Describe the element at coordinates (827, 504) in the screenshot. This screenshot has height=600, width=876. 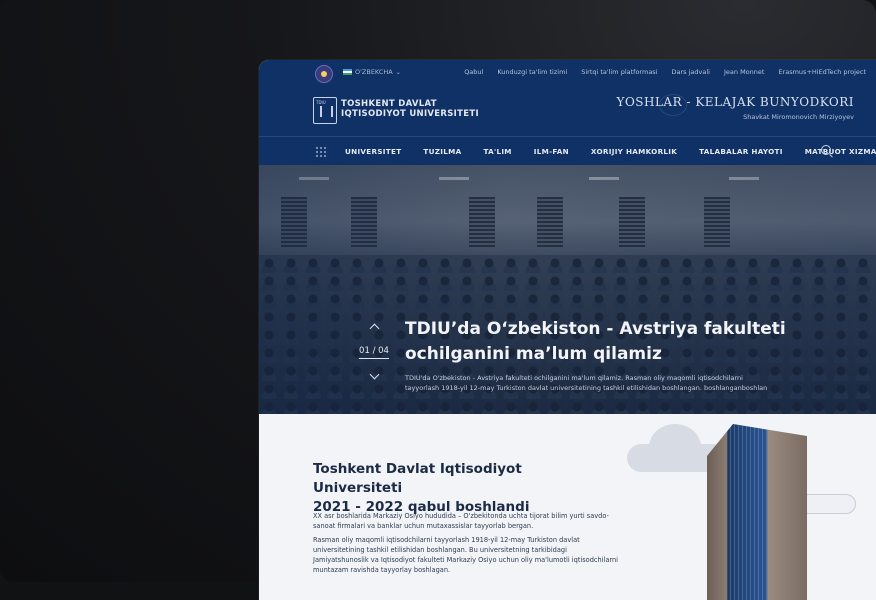
I see `cloud-illustration` at that location.